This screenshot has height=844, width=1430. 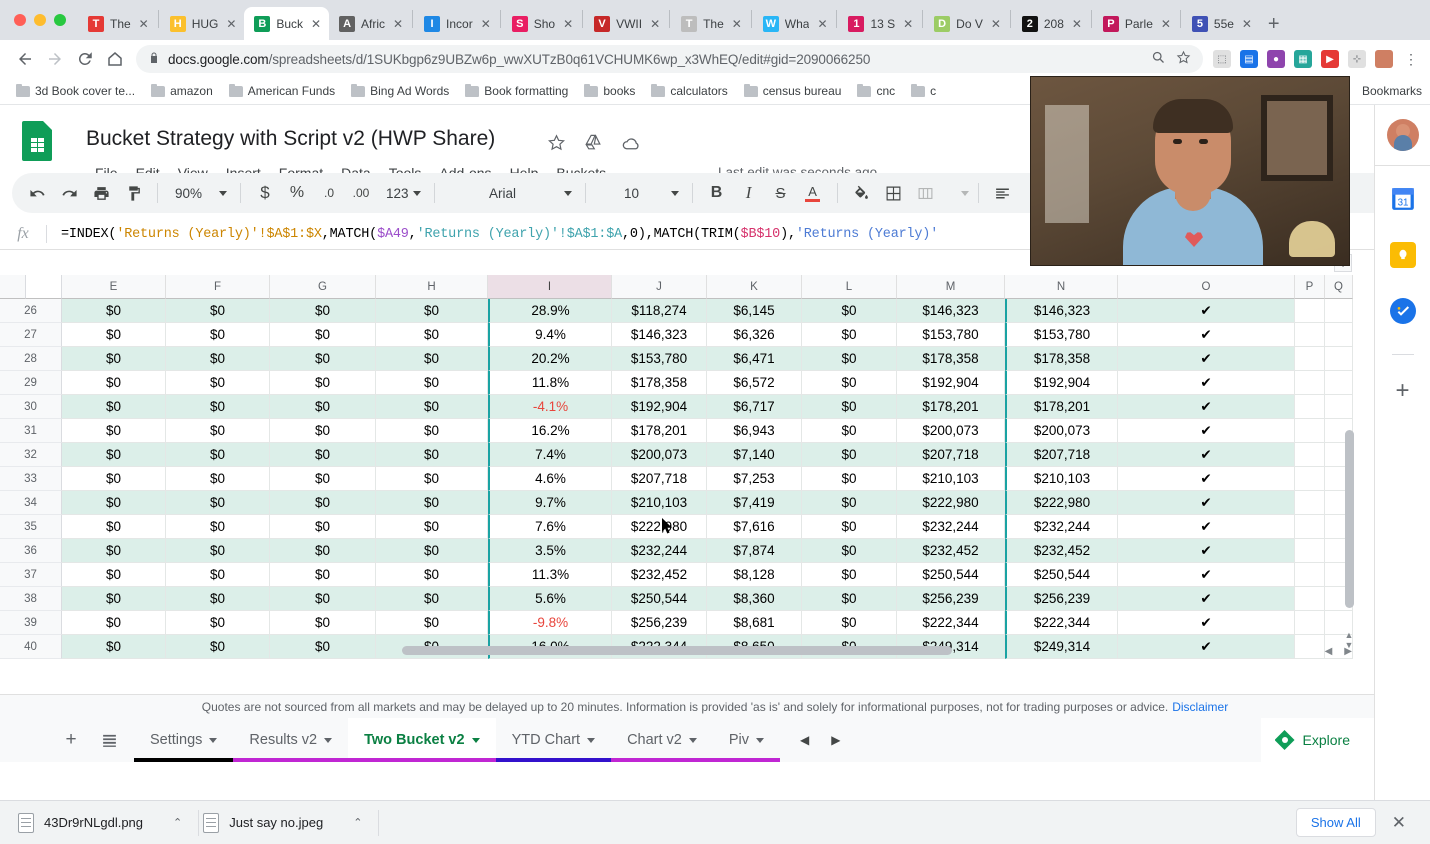 I want to click on decrease-decimal-button: .0, so click(x=329, y=193).